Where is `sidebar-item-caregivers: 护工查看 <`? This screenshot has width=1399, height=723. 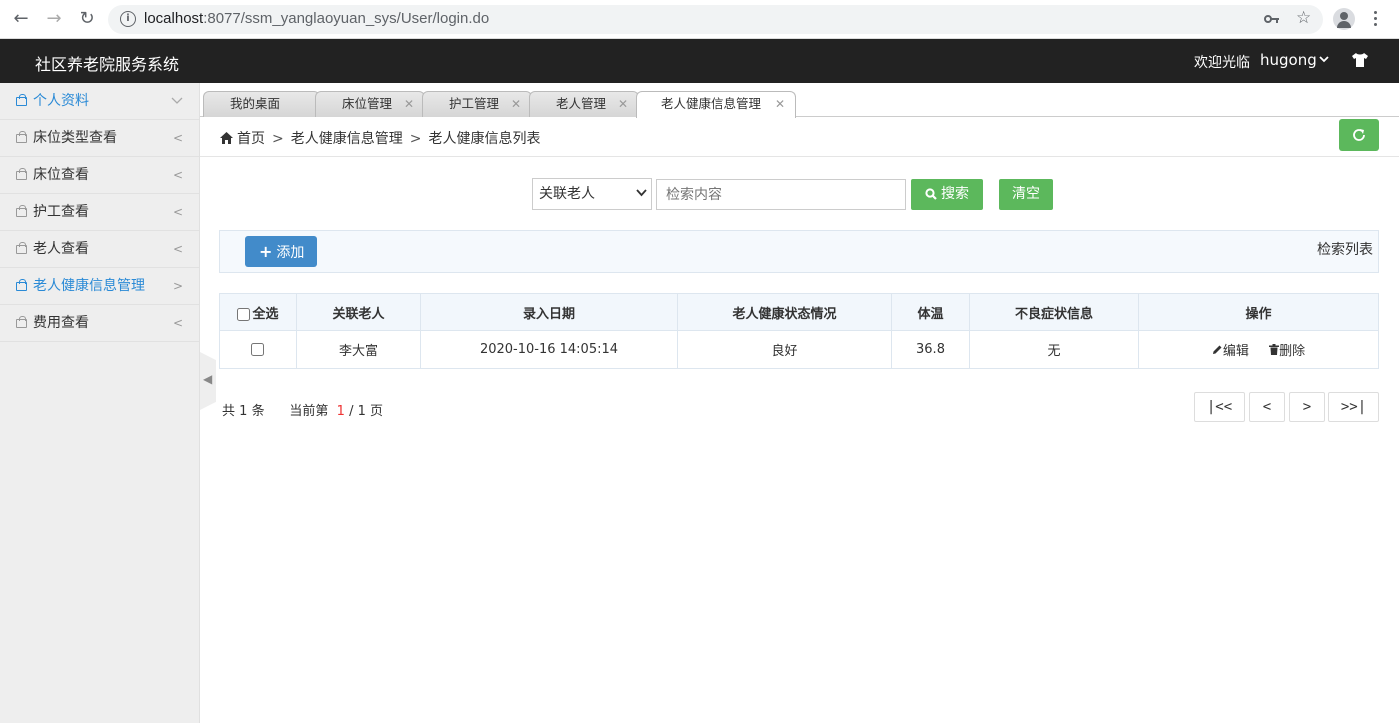
sidebar-item-caregivers: 护工查看 < is located at coordinates (99, 212).